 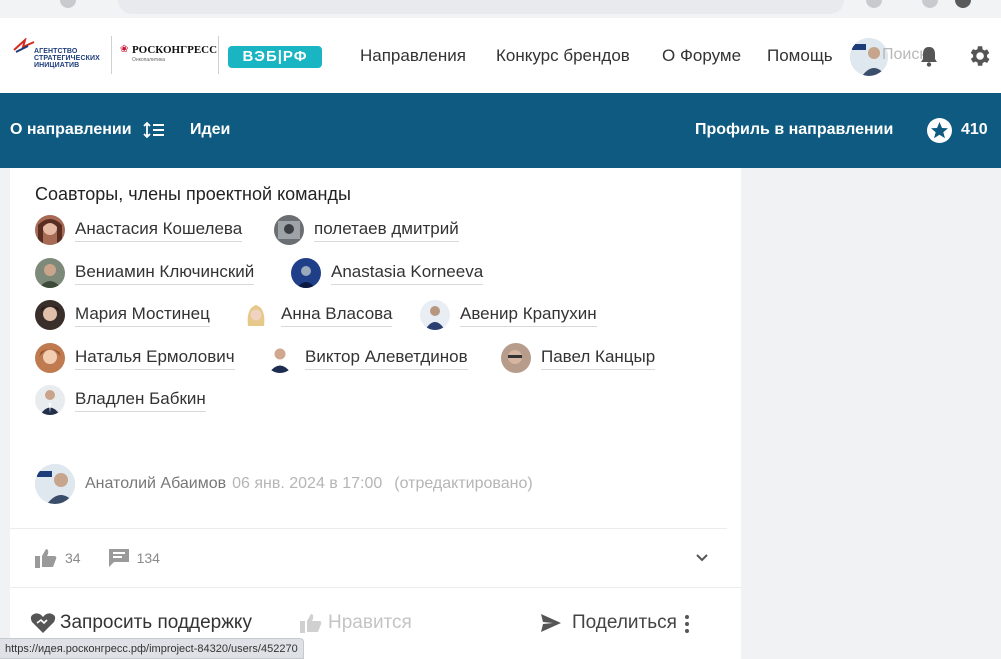 What do you see at coordinates (210, 130) in the screenshot?
I see `tab-ideas: Идеи` at bounding box center [210, 130].